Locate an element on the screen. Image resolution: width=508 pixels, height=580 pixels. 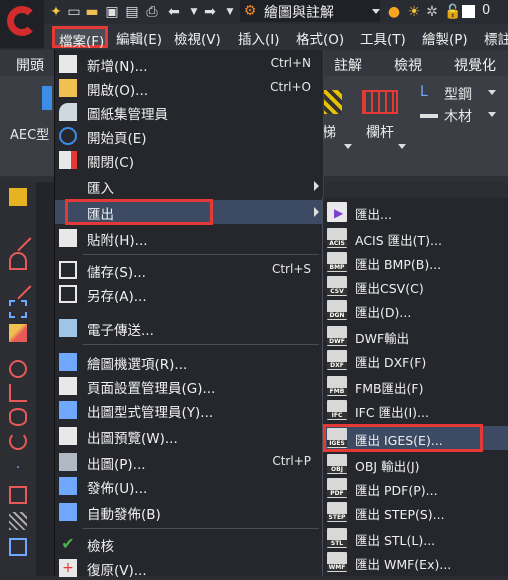
export-item-csv: CSV 匯出CSV(C) is located at coordinates (415, 286).